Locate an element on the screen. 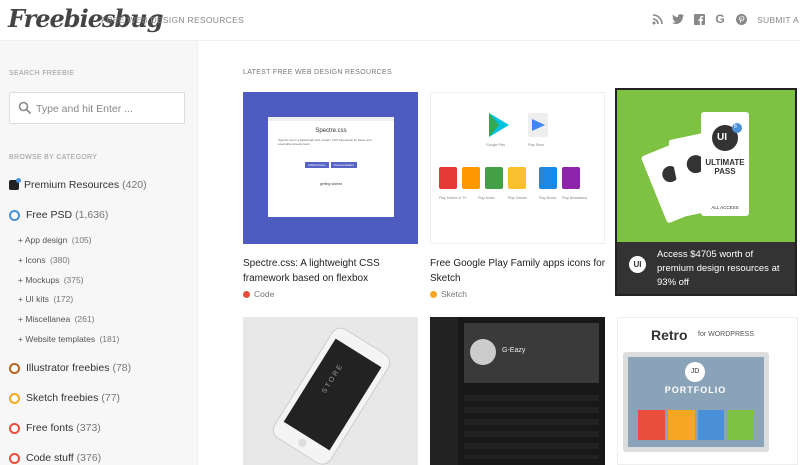 Image resolution: width=800 pixels, height=465 pixels. browse-label: BROWSE BY CATEGORY is located at coordinates (53, 157).